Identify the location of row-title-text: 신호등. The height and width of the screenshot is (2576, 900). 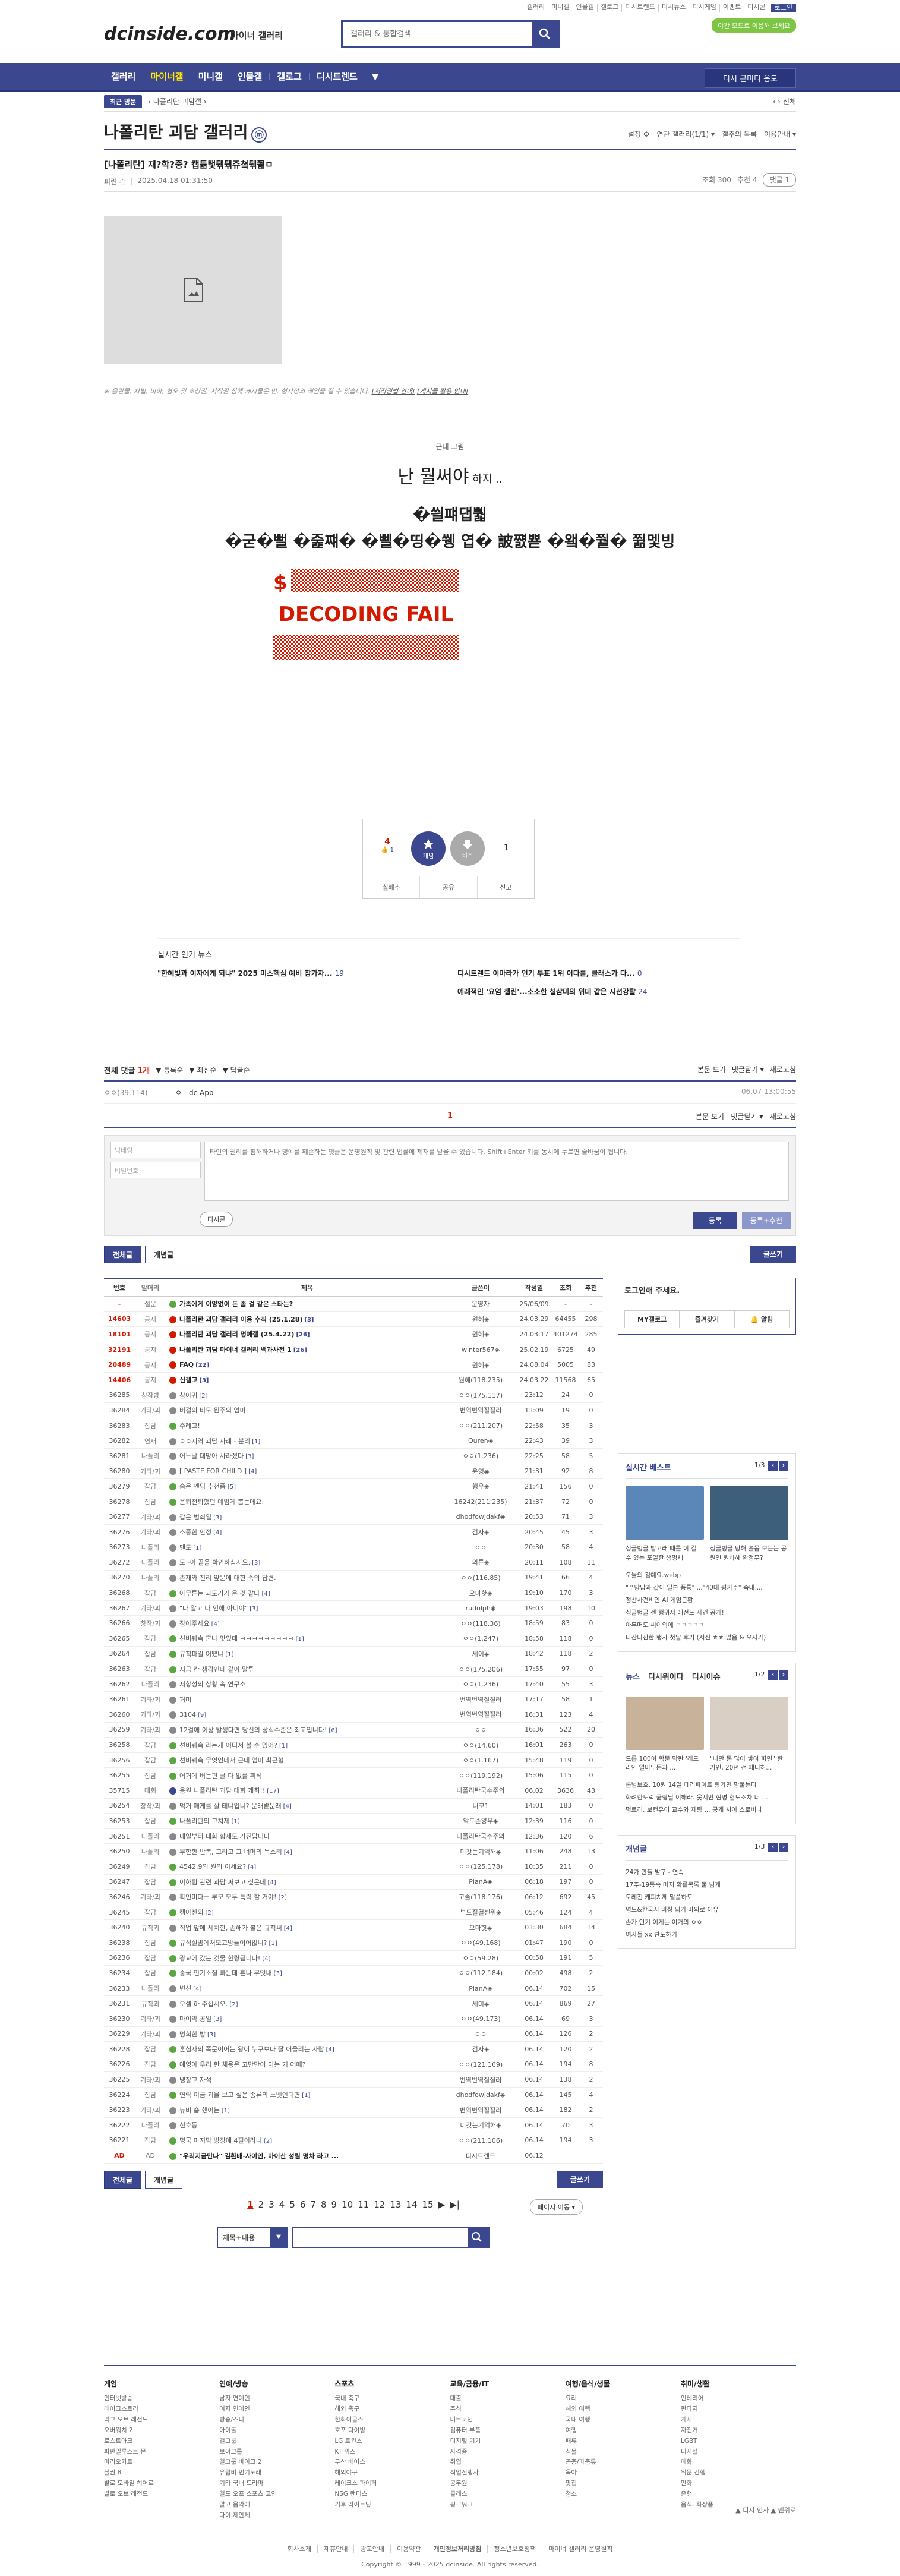
(188, 2125).